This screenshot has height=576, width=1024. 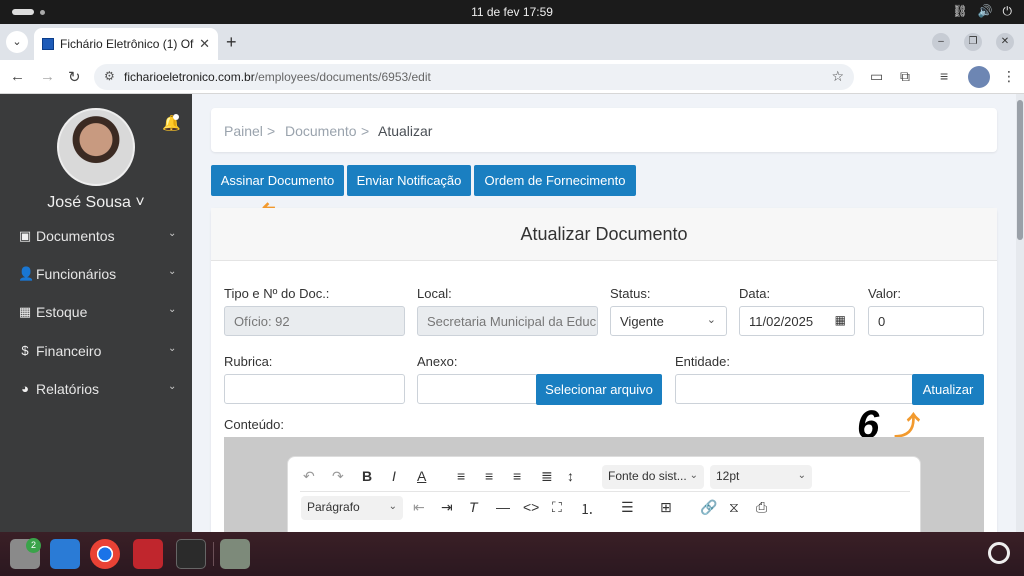 I want to click on close-window-icon: ✕, so click(x=1005, y=42).